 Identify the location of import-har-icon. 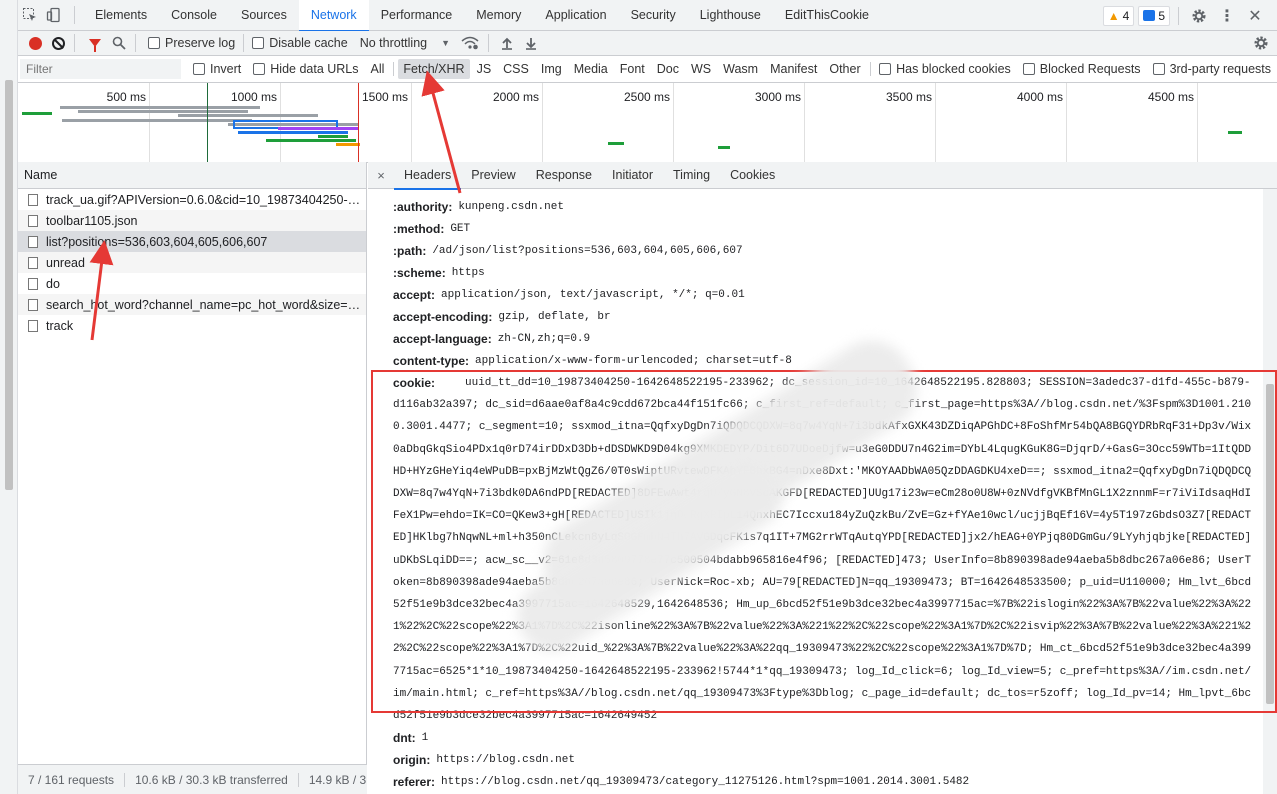
(507, 43).